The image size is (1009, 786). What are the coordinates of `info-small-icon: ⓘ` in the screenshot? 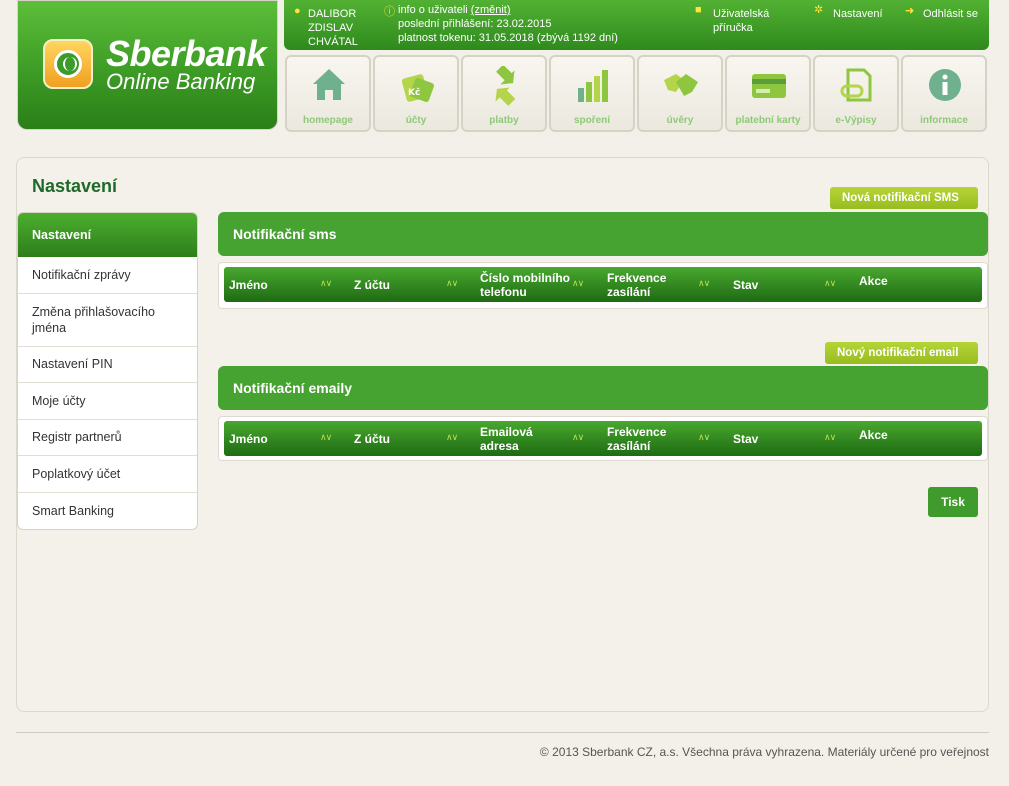 It's located at (389, 12).